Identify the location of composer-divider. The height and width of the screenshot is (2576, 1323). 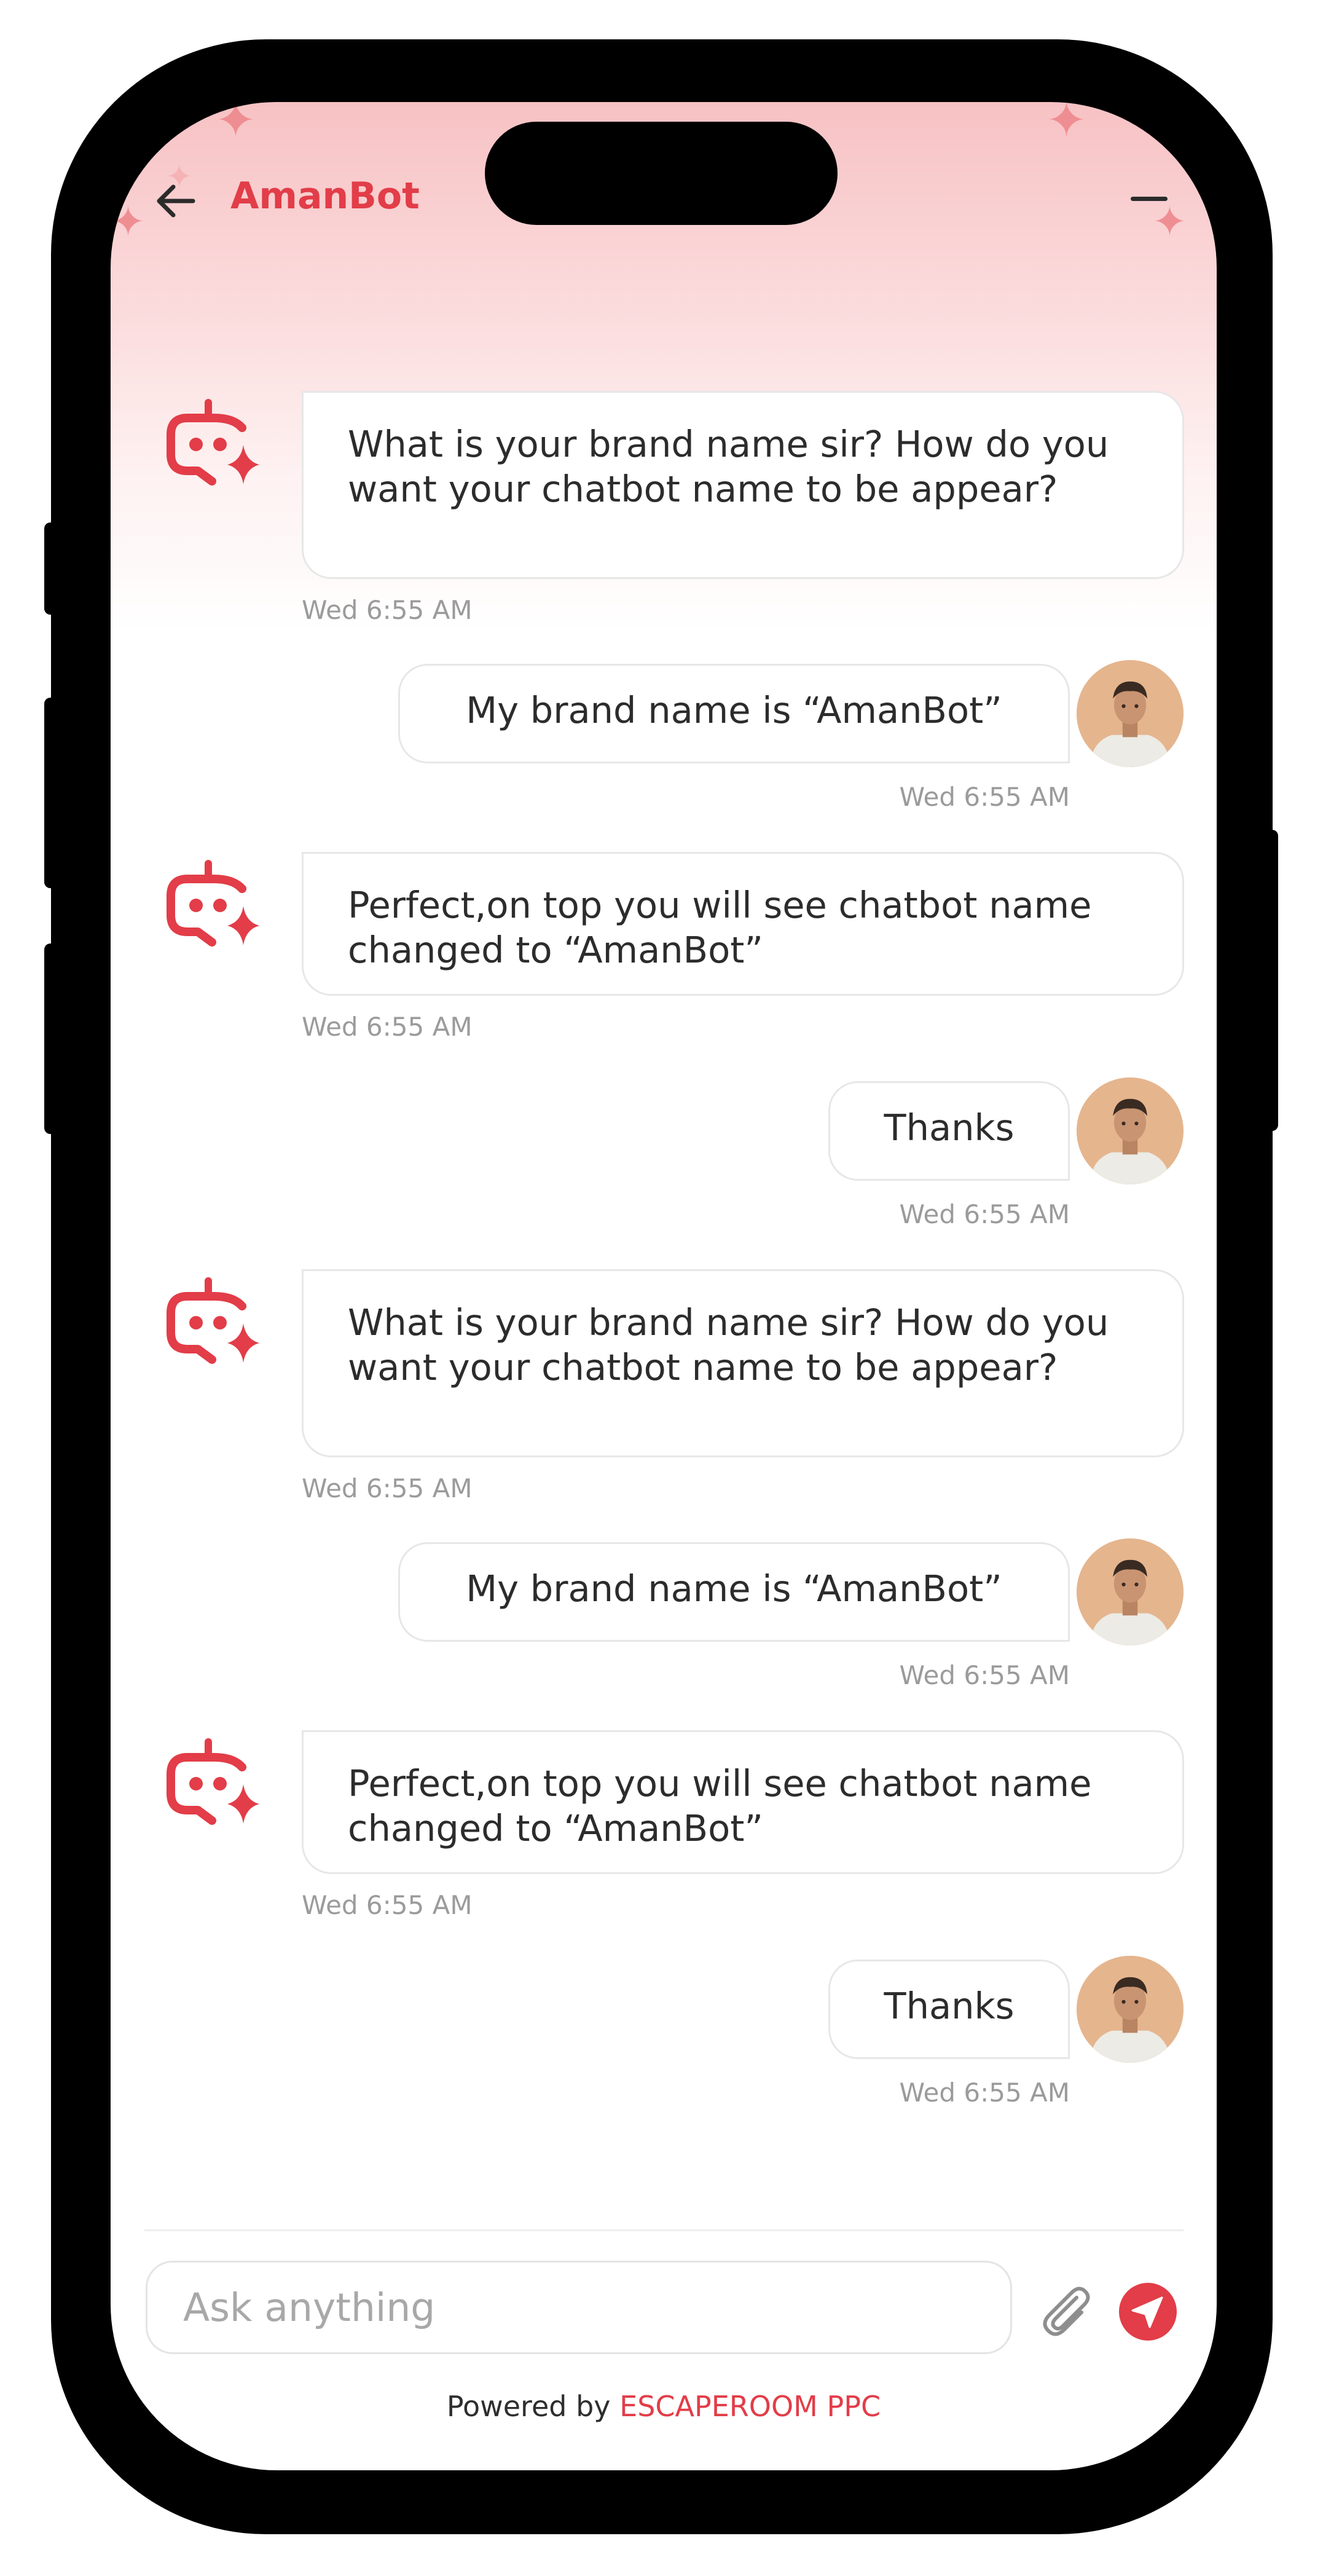
(664, 2230).